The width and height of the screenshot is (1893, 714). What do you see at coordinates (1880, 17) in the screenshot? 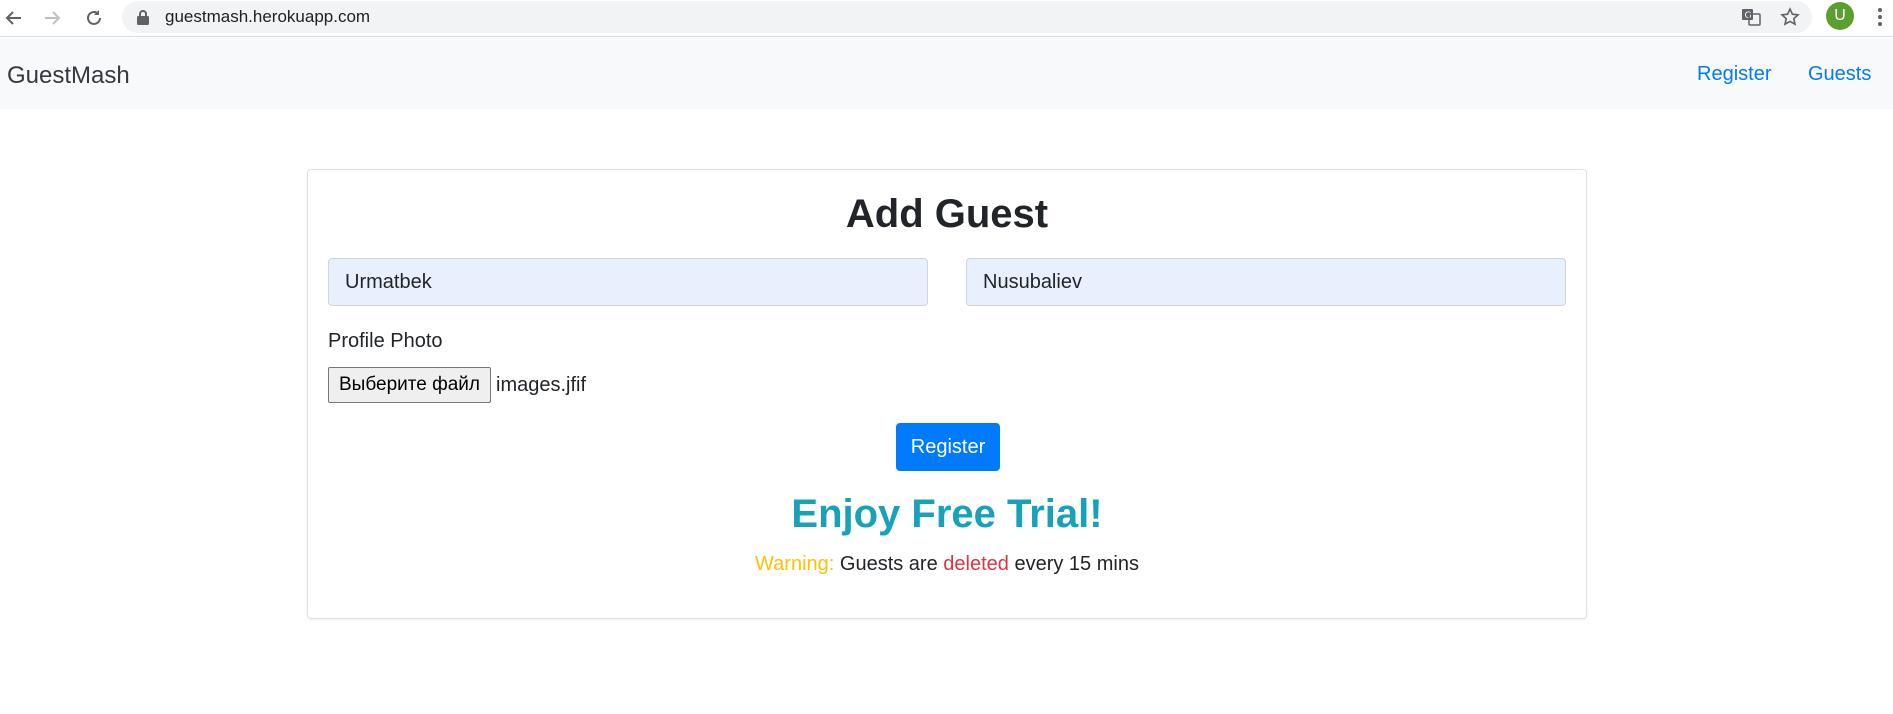
I see `menu-dots-icon` at bounding box center [1880, 17].